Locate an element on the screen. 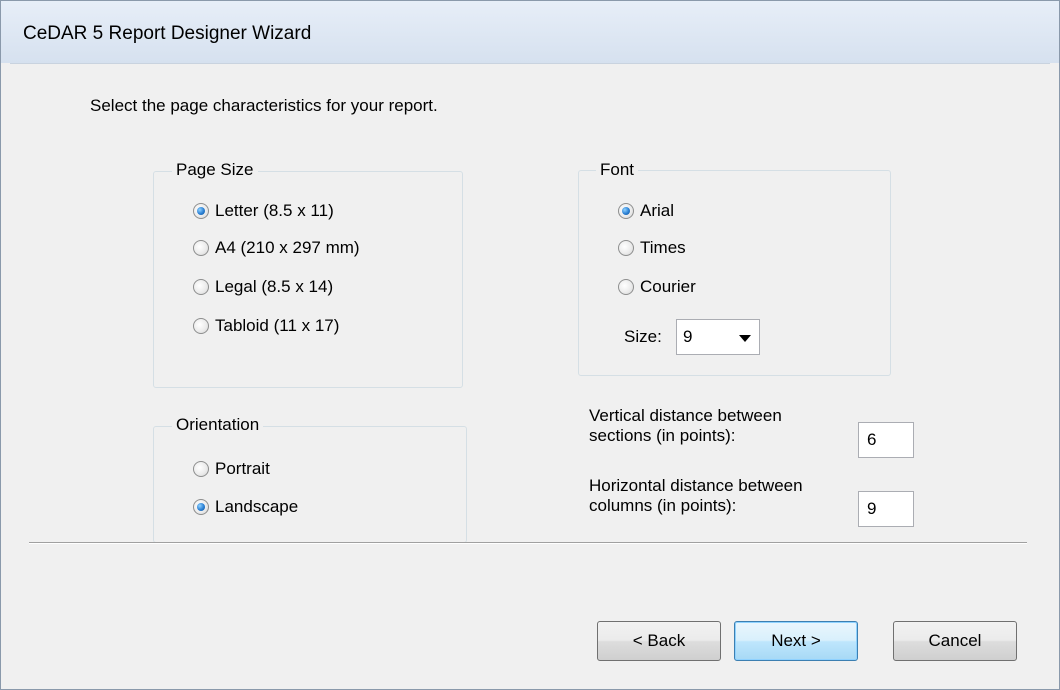 The width and height of the screenshot is (1060, 690). horizontal-distance-label-line2: columns (in points): is located at coordinates (663, 505).